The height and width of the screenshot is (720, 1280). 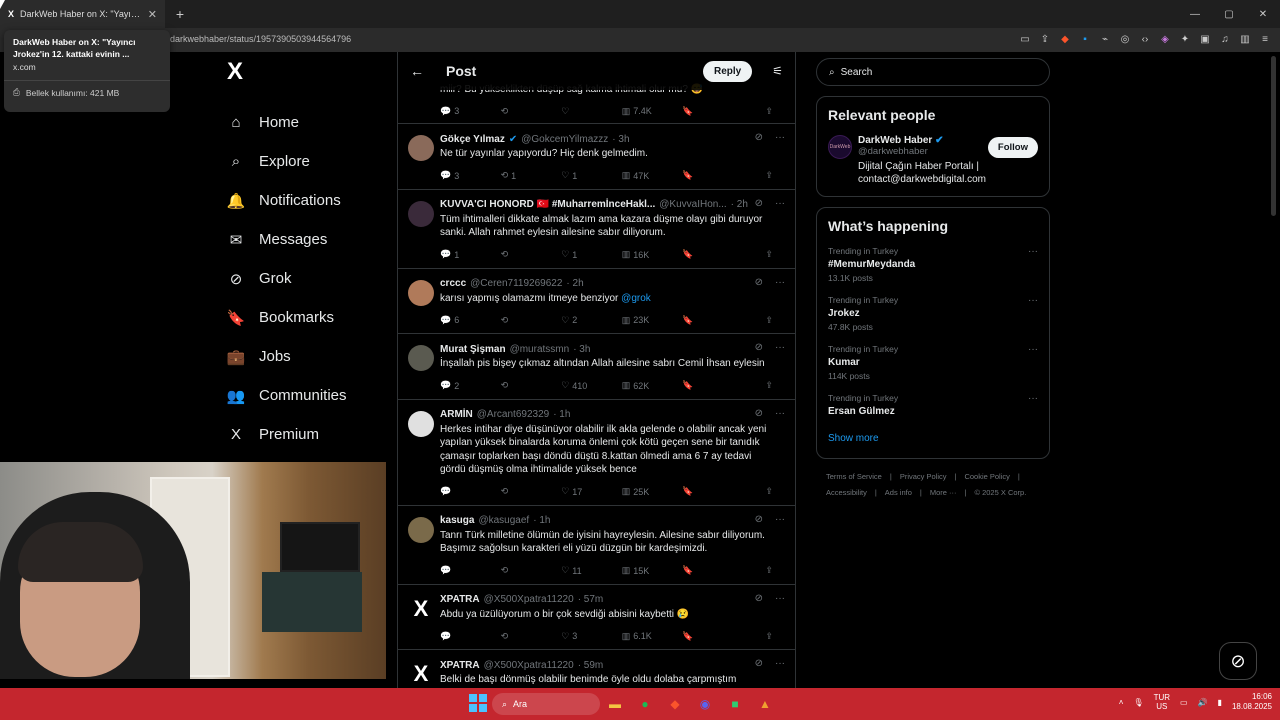 What do you see at coordinates (642, 254) in the screenshot?
I see `views-icon: ▥ 16K` at bounding box center [642, 254].